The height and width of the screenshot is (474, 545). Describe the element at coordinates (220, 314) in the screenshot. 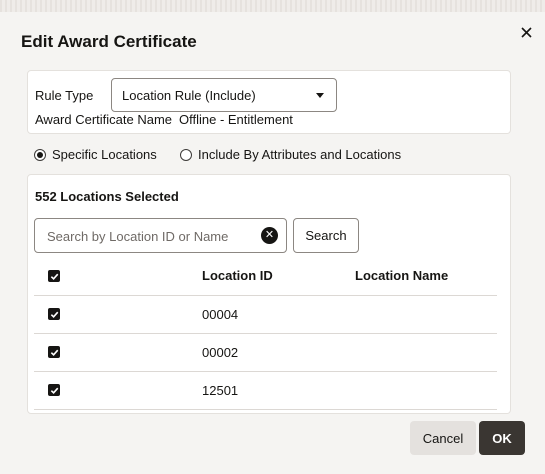

I see `location-id-cell: 00004` at that location.